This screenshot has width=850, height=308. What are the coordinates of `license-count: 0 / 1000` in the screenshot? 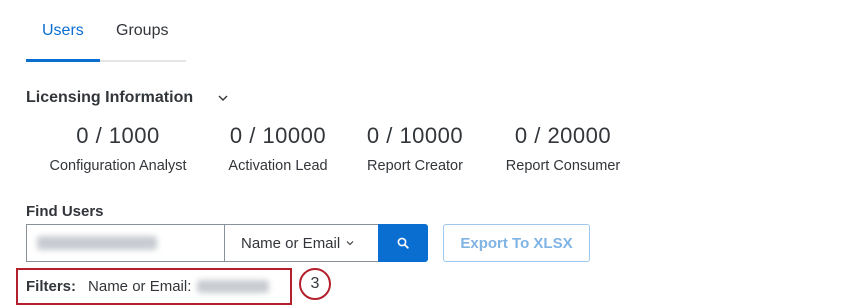 It's located at (118, 135).